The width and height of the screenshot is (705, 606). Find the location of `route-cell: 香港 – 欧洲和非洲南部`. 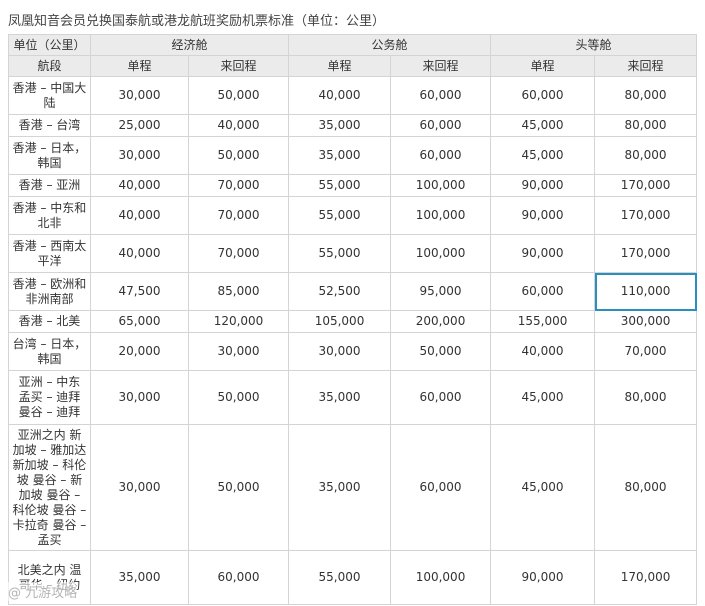

route-cell: 香港 – 欧洲和非洲南部 is located at coordinates (49, 291).